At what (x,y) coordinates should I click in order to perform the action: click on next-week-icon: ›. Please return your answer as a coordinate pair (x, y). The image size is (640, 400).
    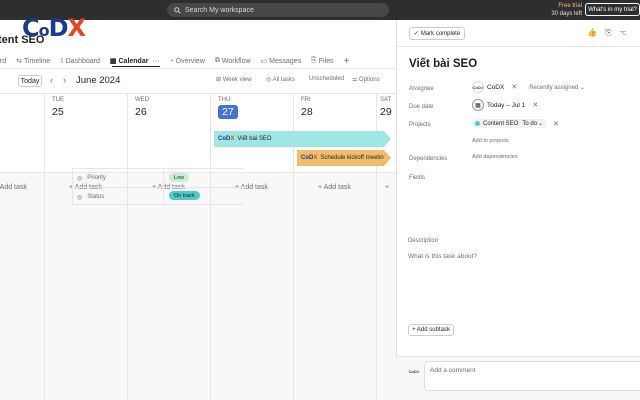
    Looking at the image, I should click on (64, 80).